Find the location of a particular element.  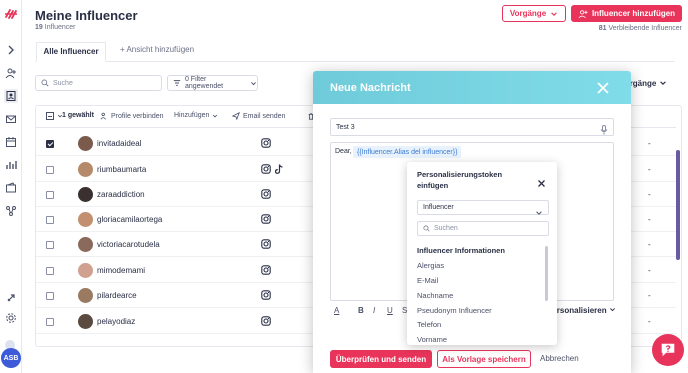

expand-chevron-icon is located at coordinates (11, 50).